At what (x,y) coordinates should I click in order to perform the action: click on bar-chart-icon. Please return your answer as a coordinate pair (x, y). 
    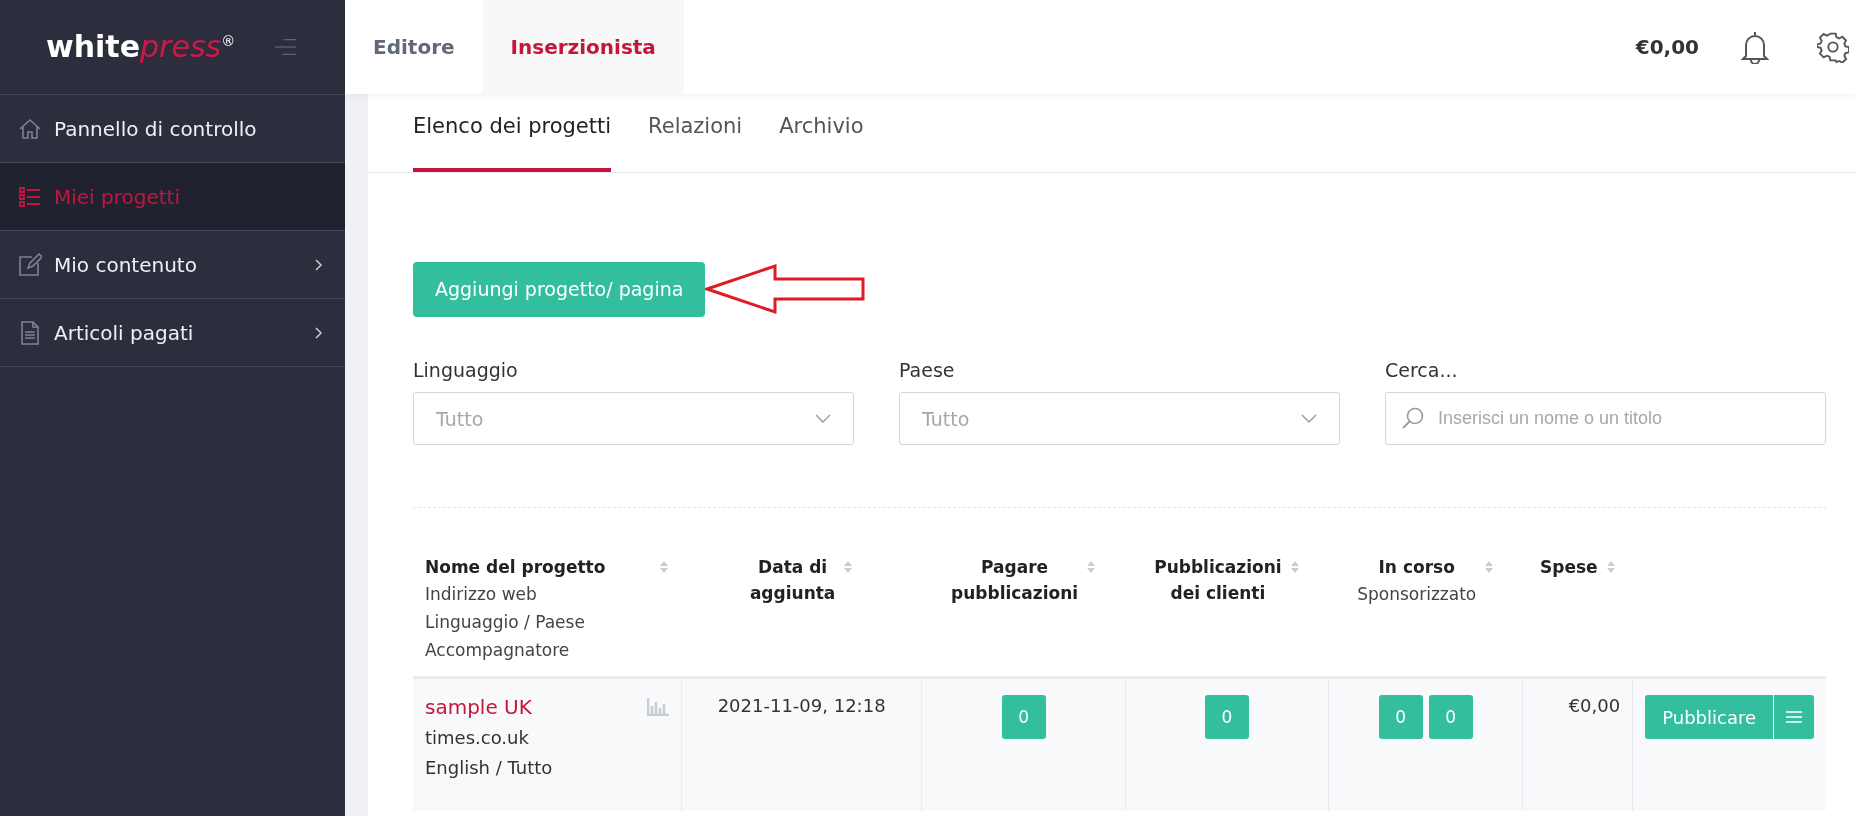
    Looking at the image, I should click on (657, 707).